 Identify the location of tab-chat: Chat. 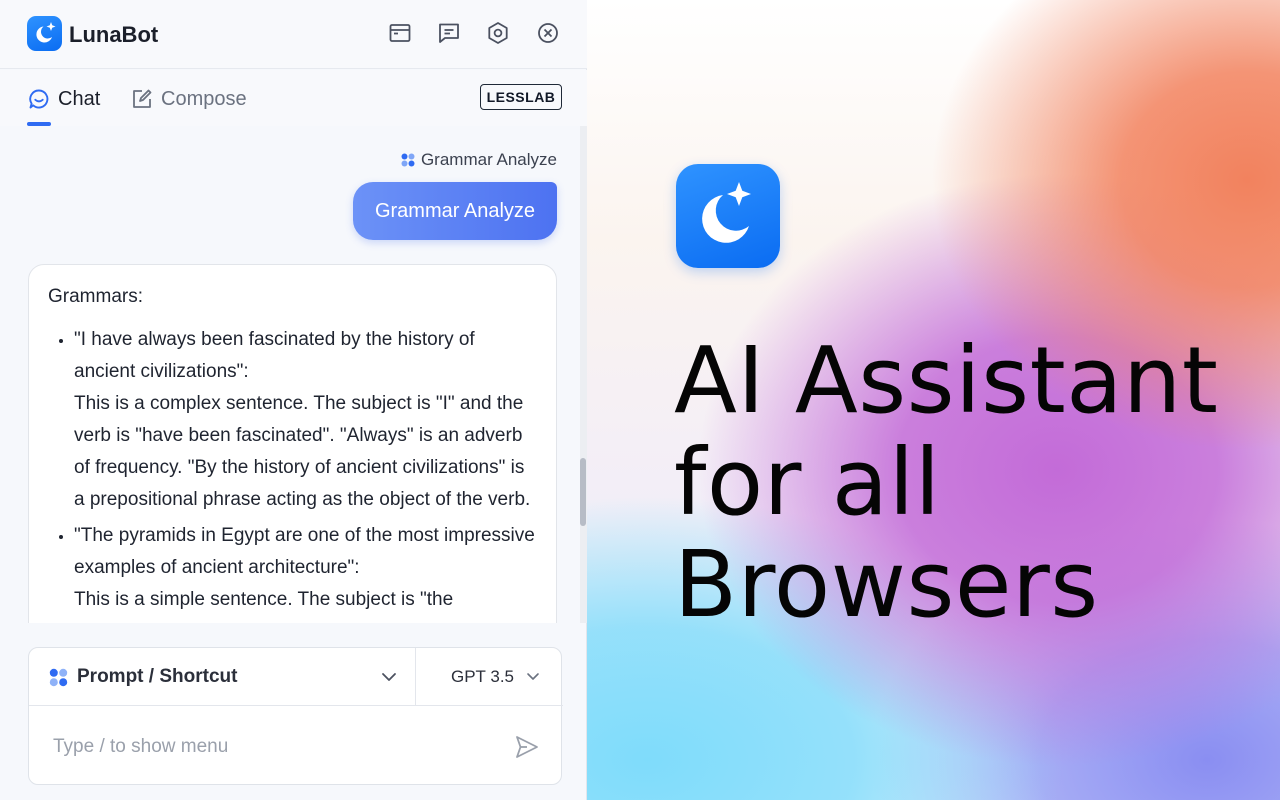
(64, 99).